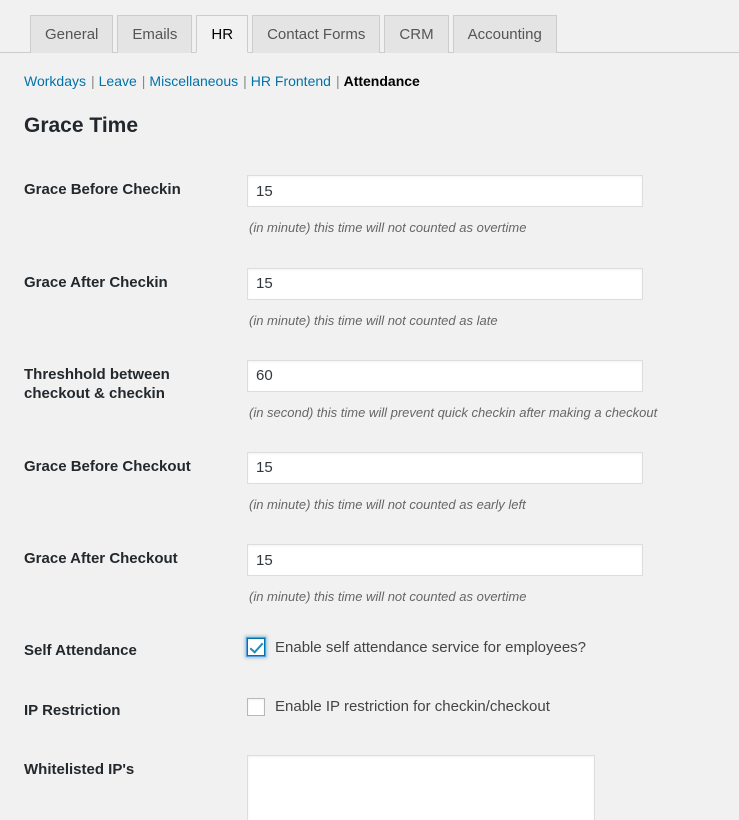 The width and height of the screenshot is (739, 820). I want to click on whitelisted-ips-textarea, so click(421, 787).